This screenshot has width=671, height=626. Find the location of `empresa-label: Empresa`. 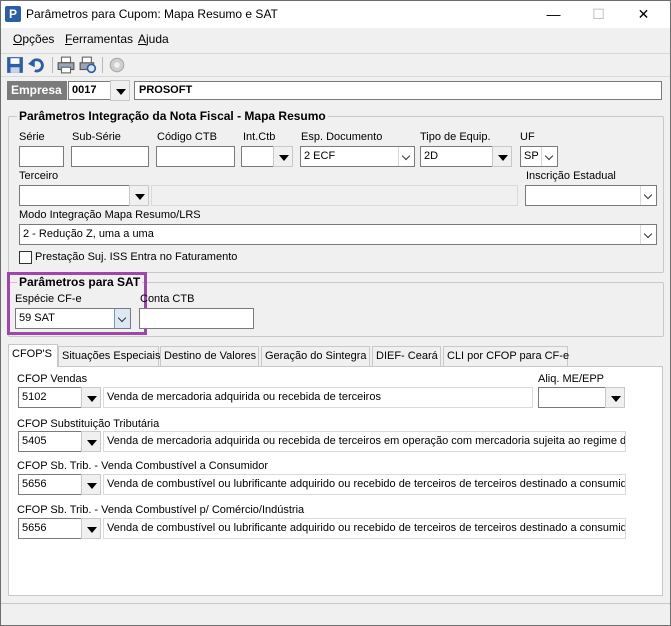

empresa-label: Empresa is located at coordinates (37, 90).